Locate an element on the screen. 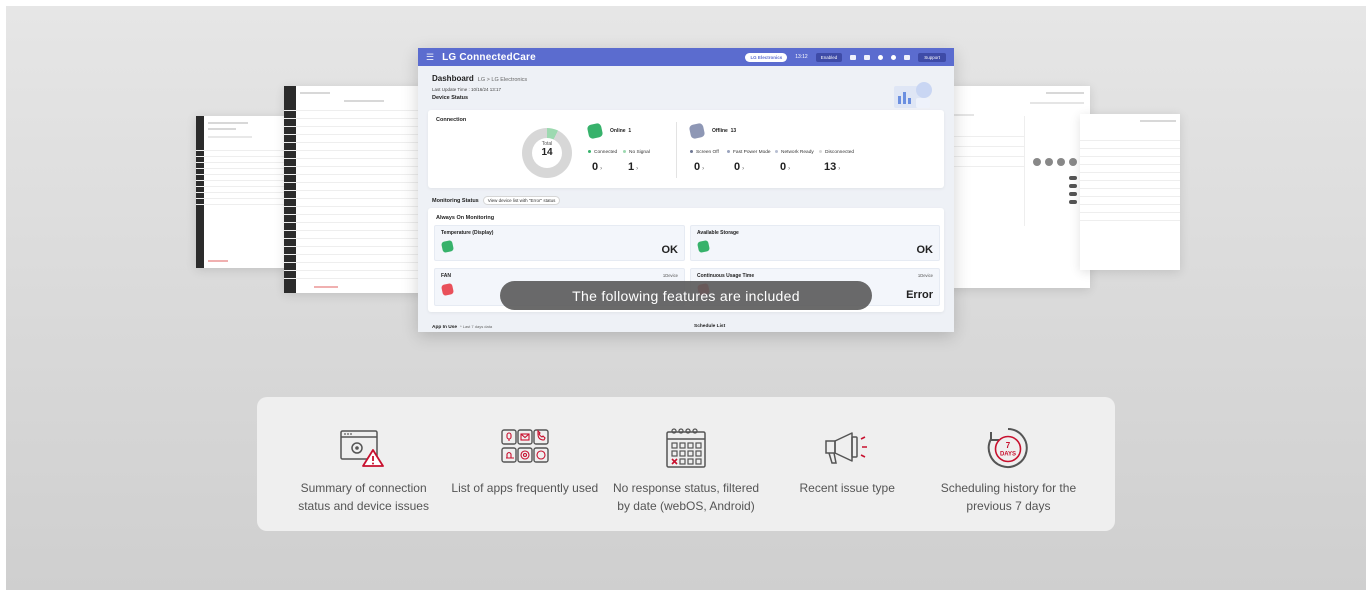  fan-status-icon is located at coordinates (447, 289).